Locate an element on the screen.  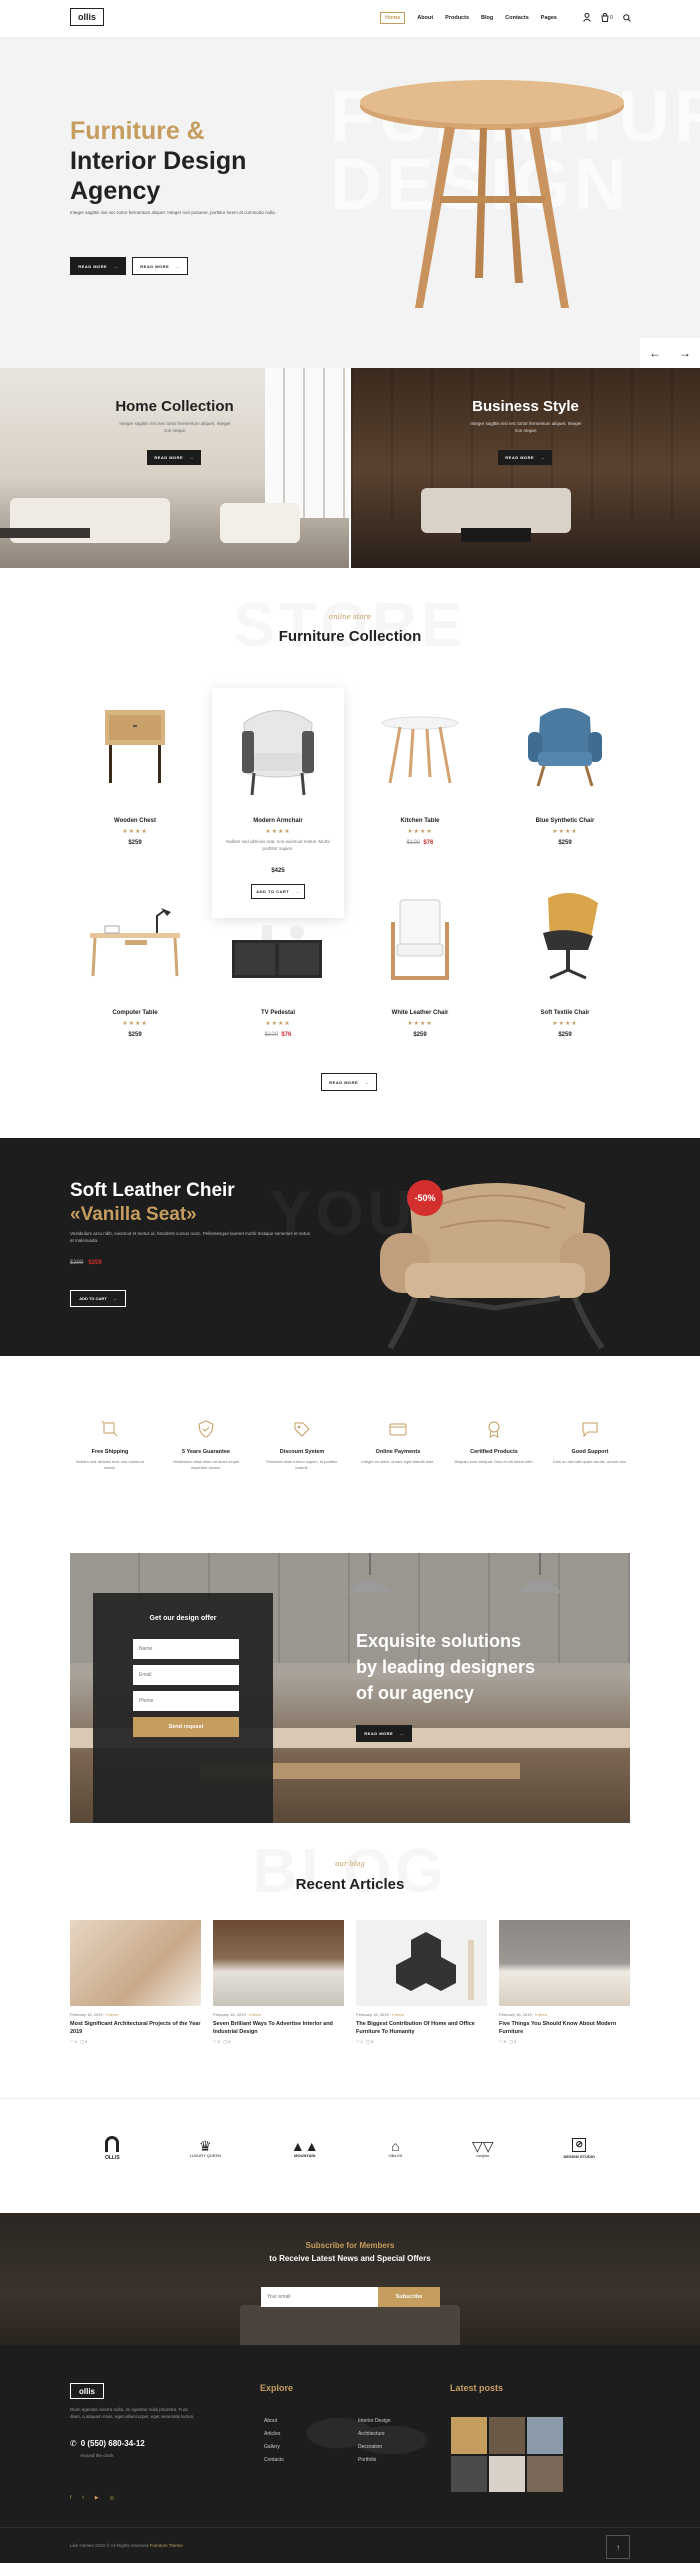
nav-contacts: Contacts is located at coordinates (517, 18).